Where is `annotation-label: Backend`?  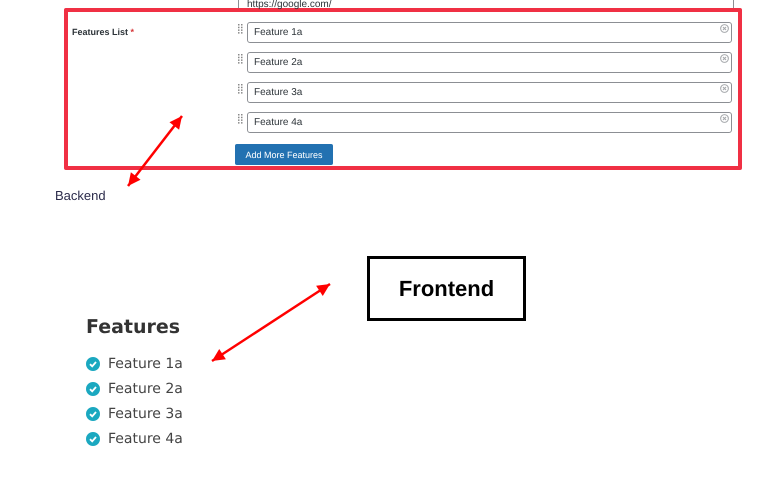
annotation-label: Backend is located at coordinates (81, 195).